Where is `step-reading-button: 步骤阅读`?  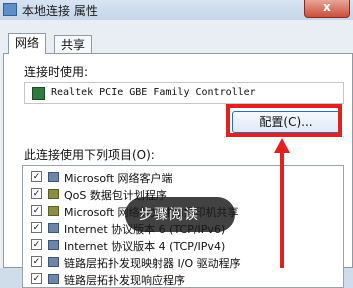 step-reading-button: 步骤阅读 is located at coordinates (180, 214).